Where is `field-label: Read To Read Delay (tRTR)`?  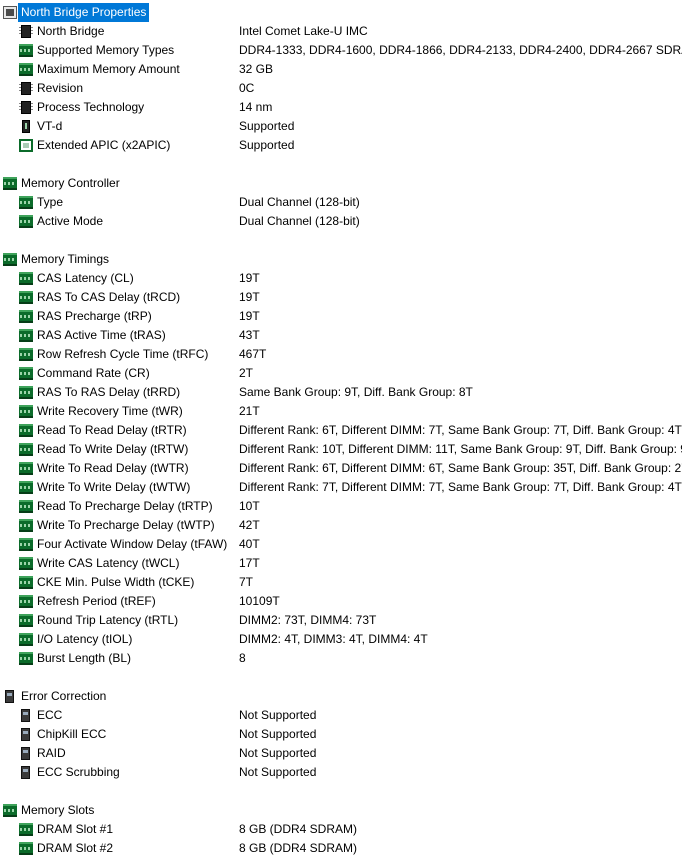
field-label: Read To Read Delay (tRTR) is located at coordinates (112, 430).